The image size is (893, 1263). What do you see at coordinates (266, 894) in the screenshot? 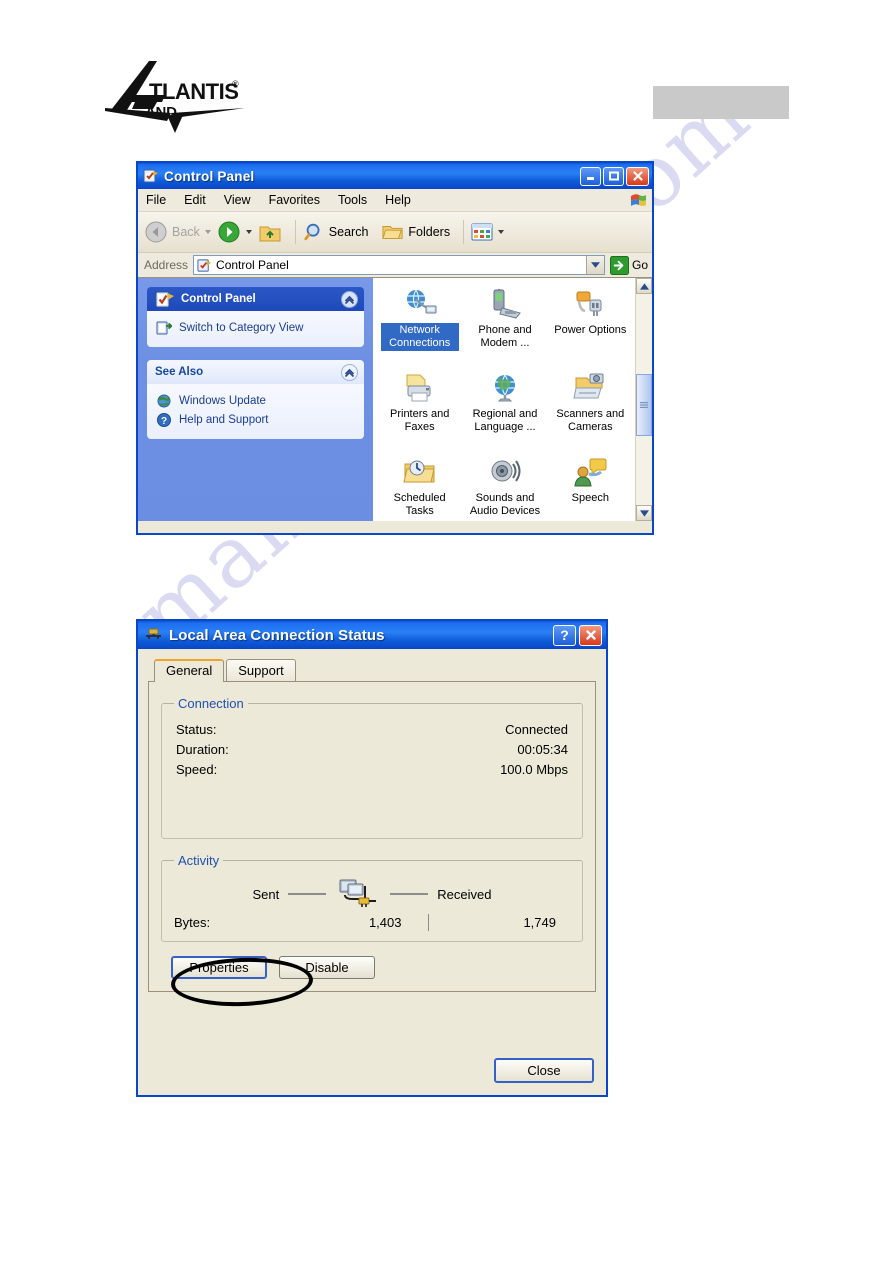
I see `sent-label: Sent` at bounding box center [266, 894].